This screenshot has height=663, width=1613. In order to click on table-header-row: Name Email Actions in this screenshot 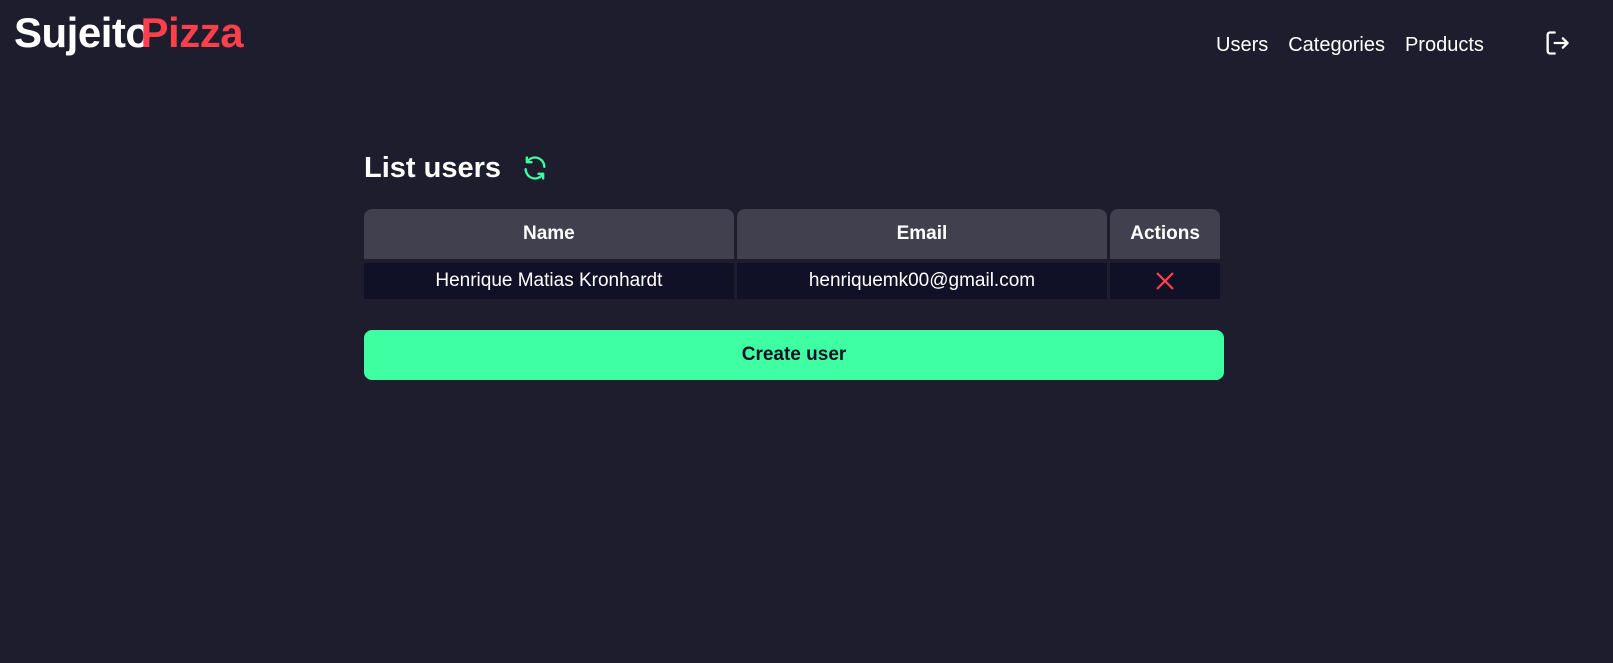, I will do `click(792, 234)`.